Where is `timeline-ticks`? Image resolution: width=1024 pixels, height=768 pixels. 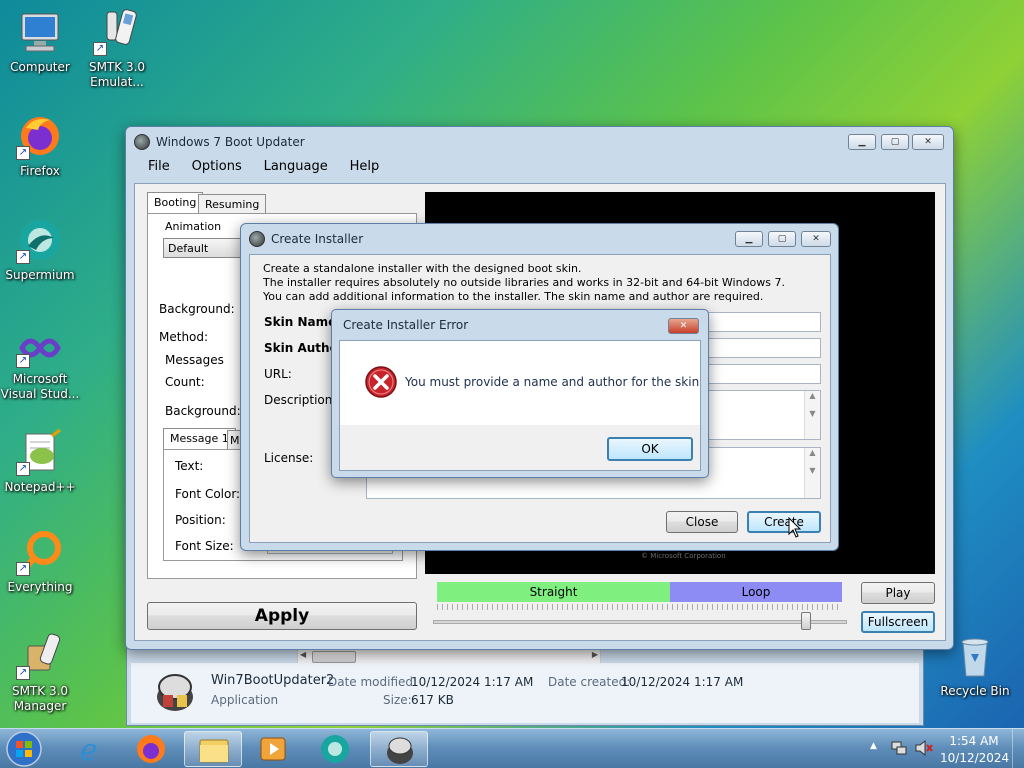 timeline-ticks is located at coordinates (639, 607).